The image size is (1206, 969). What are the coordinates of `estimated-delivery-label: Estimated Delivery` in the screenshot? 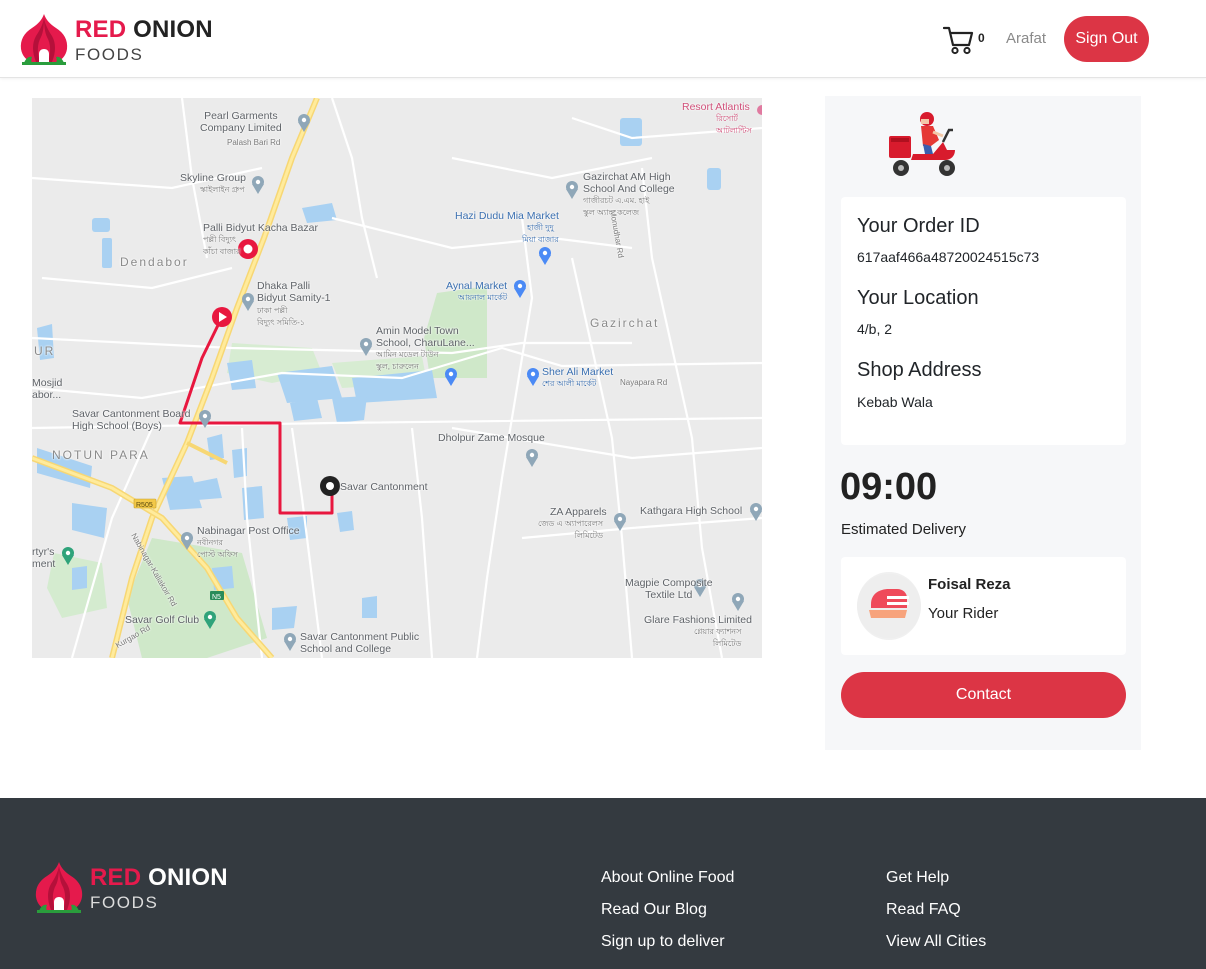 It's located at (904, 529).